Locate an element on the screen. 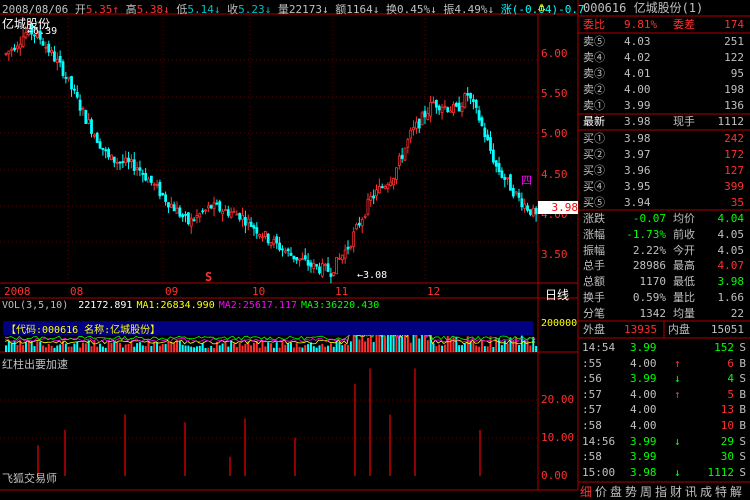 The image size is (750, 500). chg-label: 涨 is located at coordinates (506, 9).